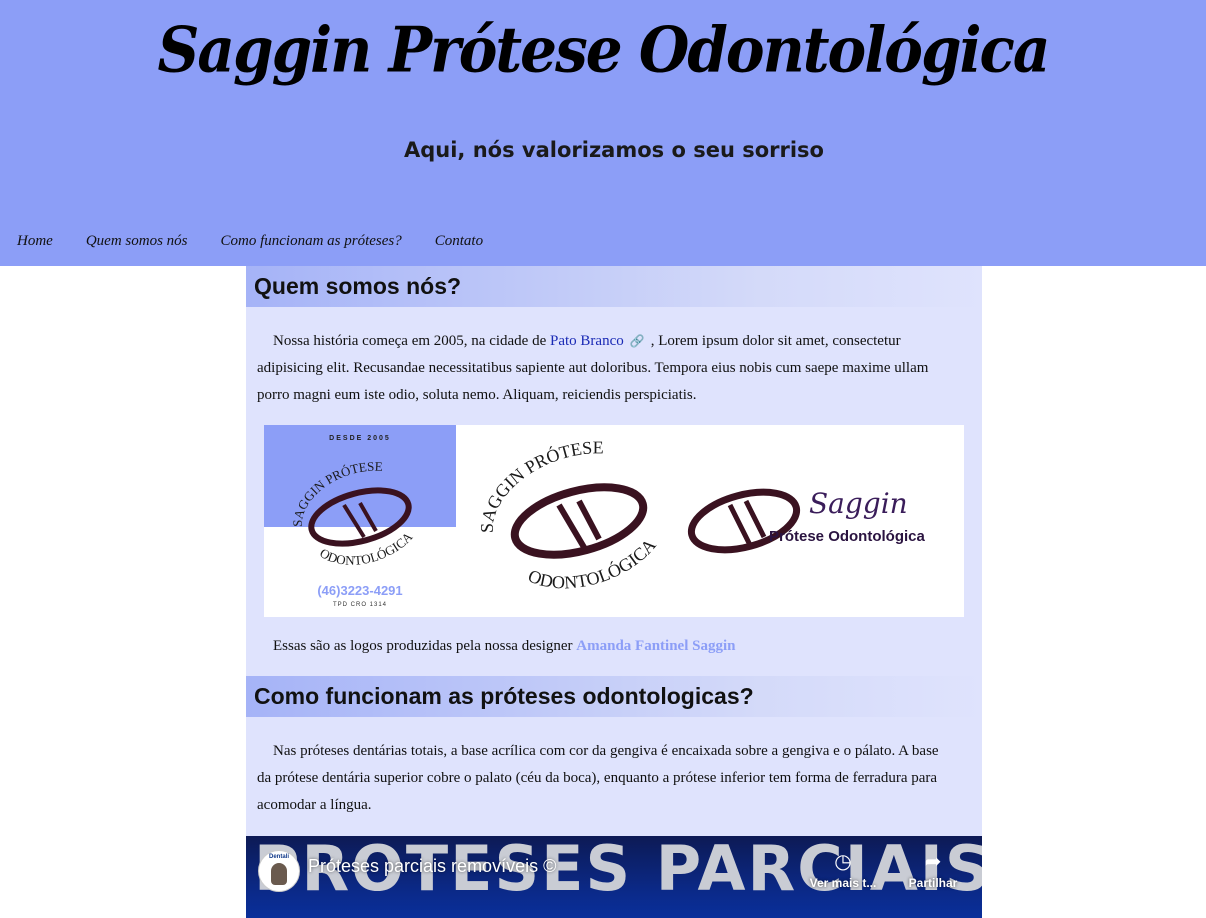  What do you see at coordinates (359, 605) in the screenshot?
I see `logo-tpd: TPD CRO 1314` at bounding box center [359, 605].